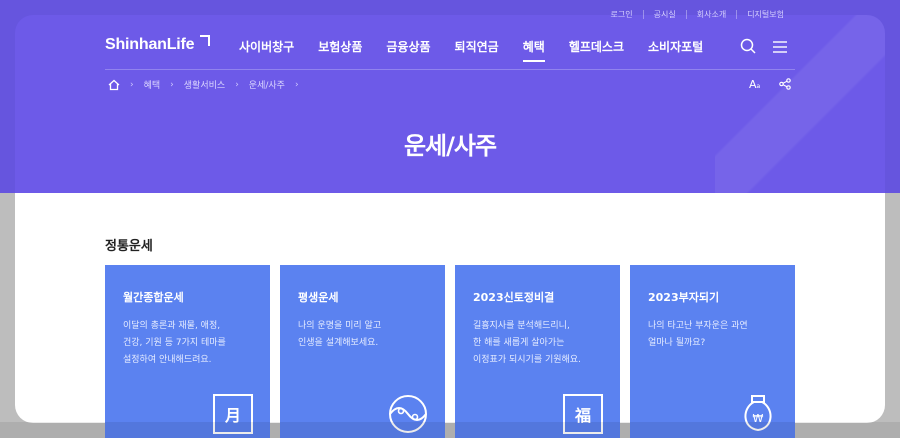 The height and width of the screenshot is (438, 900). I want to click on header-divider, so click(450, 69).